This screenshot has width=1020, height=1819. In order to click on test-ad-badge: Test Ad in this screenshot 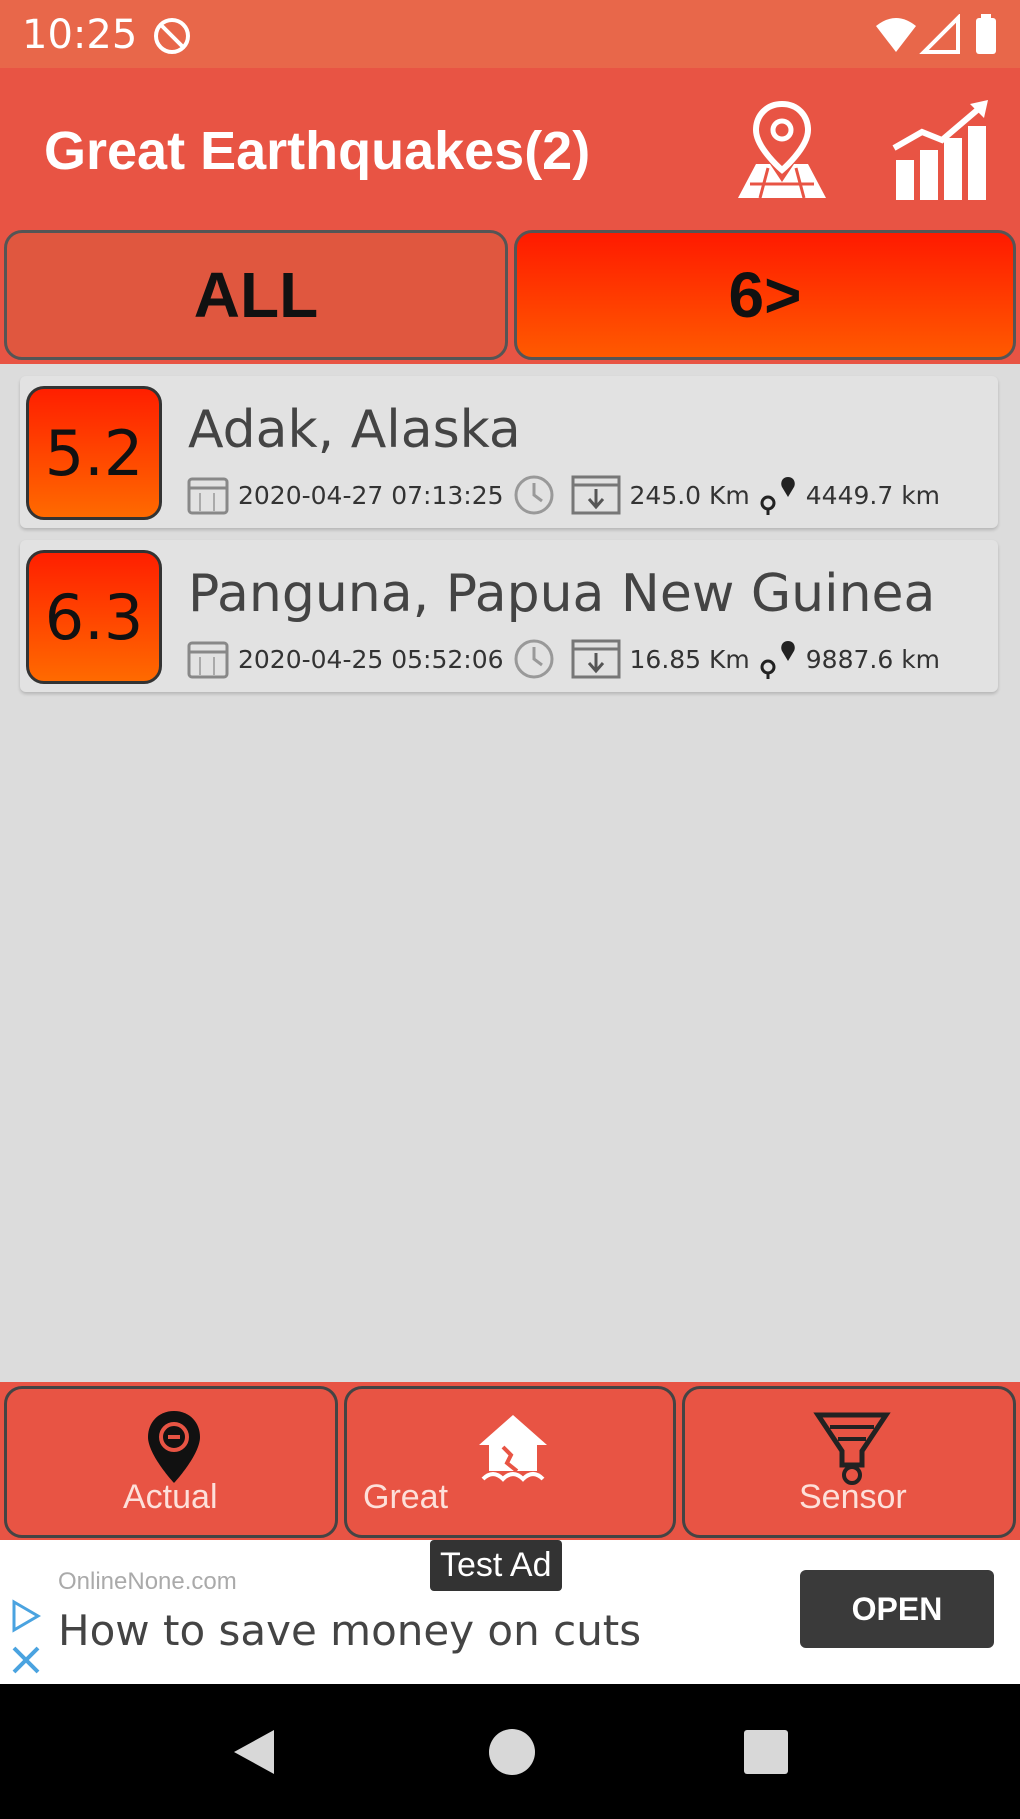, I will do `click(496, 1565)`.